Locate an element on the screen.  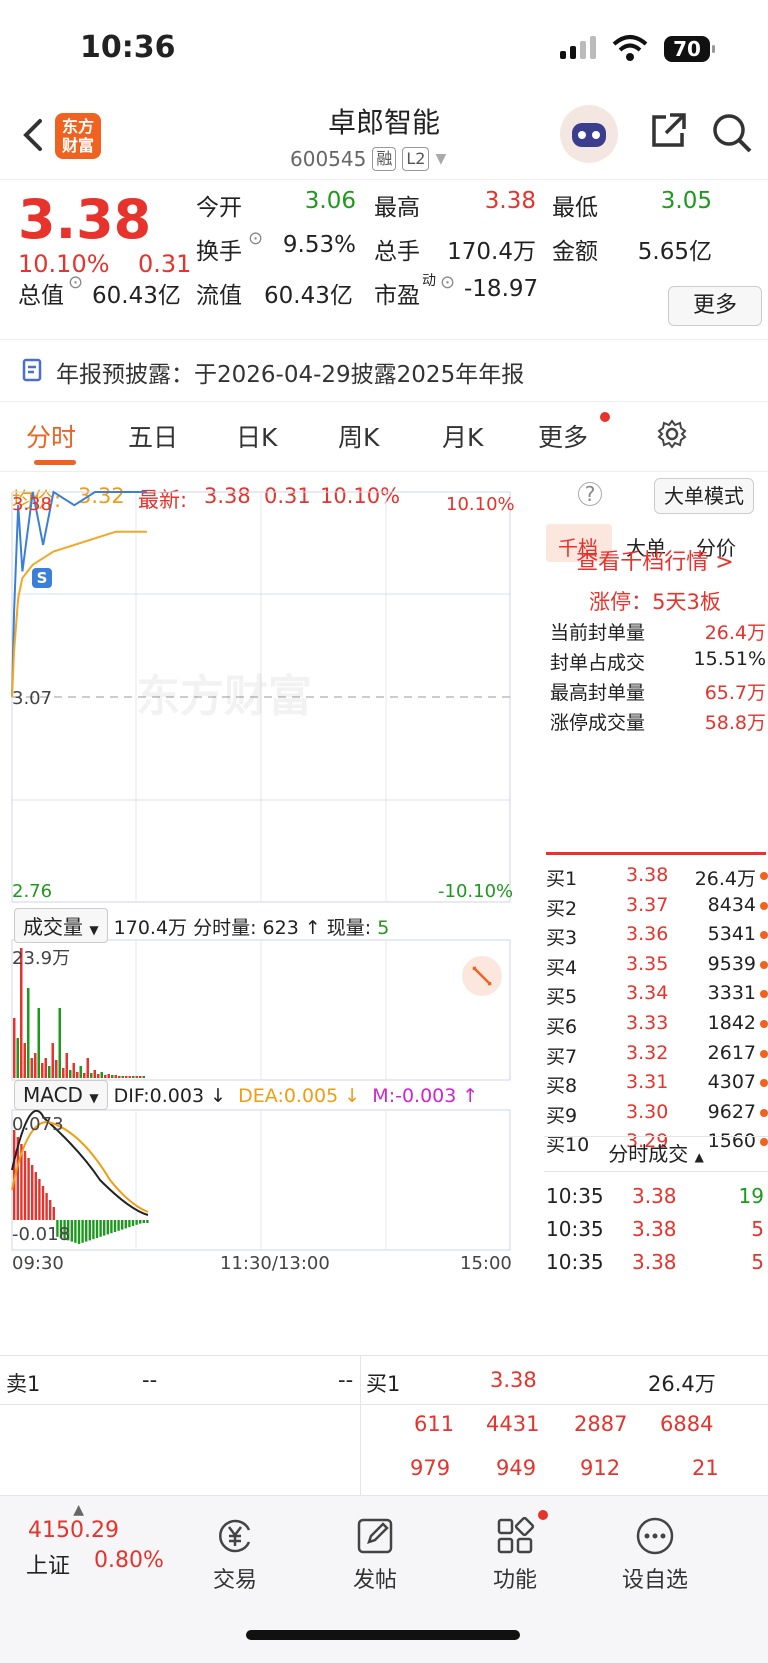
active-tab-indicator is located at coordinates (55, 462).